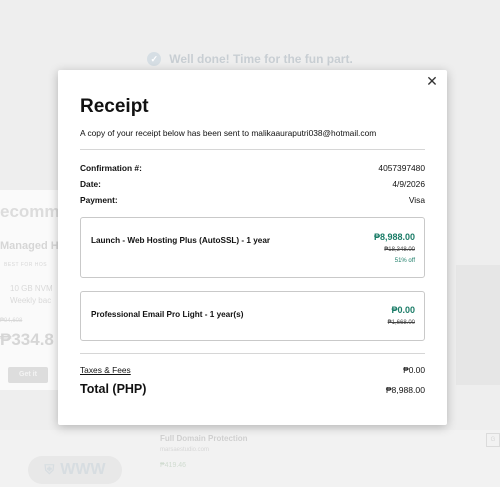  What do you see at coordinates (252, 168) in the screenshot?
I see `confirmation-row: Confirmation #: 4057397480` at bounding box center [252, 168].